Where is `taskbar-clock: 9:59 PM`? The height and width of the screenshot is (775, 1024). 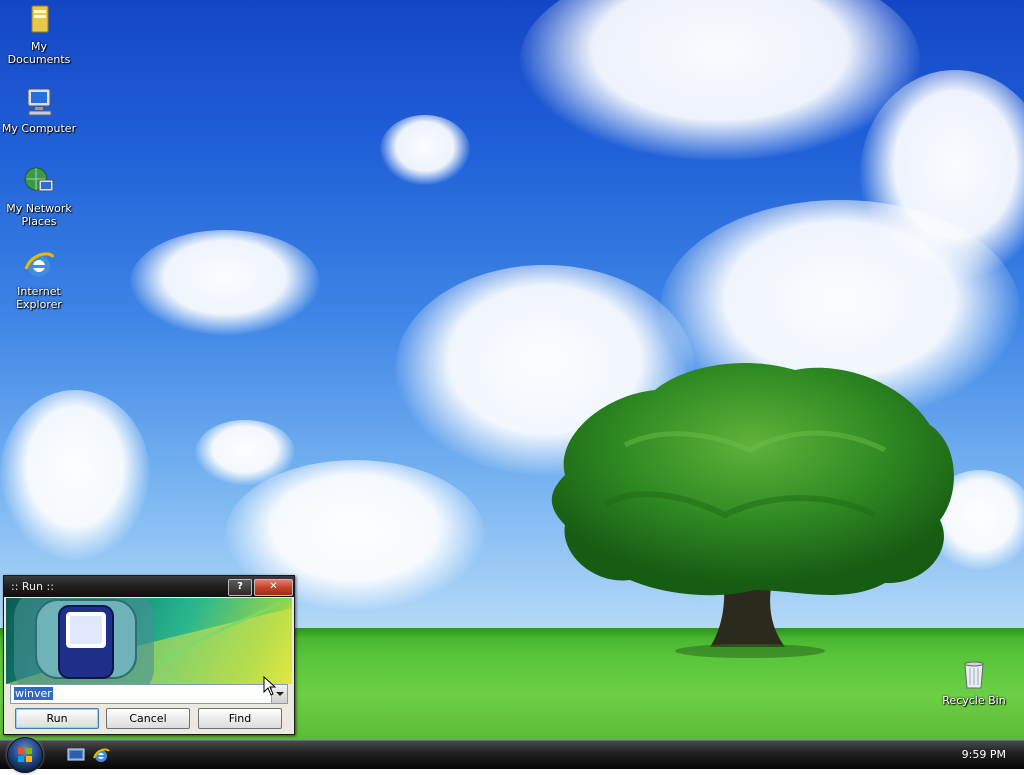
taskbar-clock: 9:59 PM is located at coordinates (984, 754).